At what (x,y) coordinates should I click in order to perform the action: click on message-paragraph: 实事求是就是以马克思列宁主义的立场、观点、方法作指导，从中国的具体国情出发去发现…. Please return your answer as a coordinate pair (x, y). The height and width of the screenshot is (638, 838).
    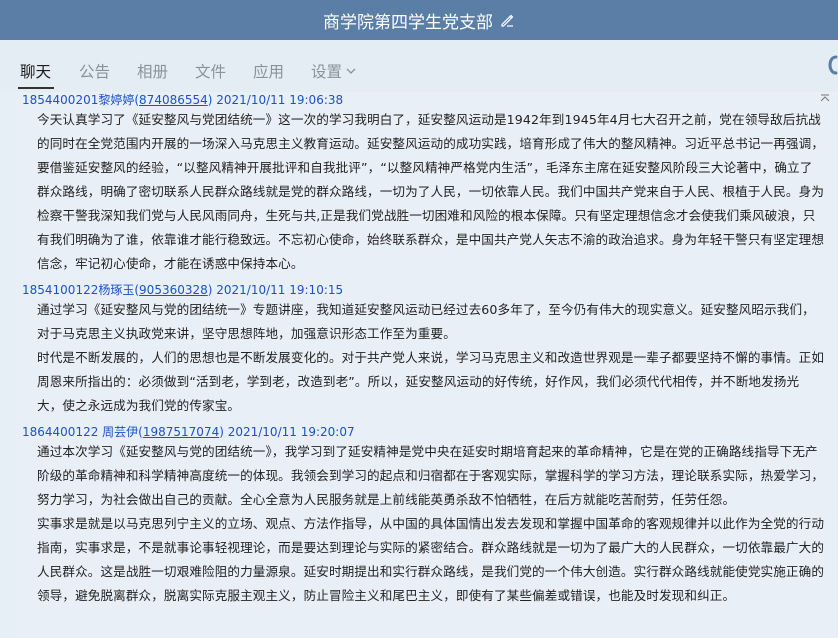
    Looking at the image, I should click on (431, 559).